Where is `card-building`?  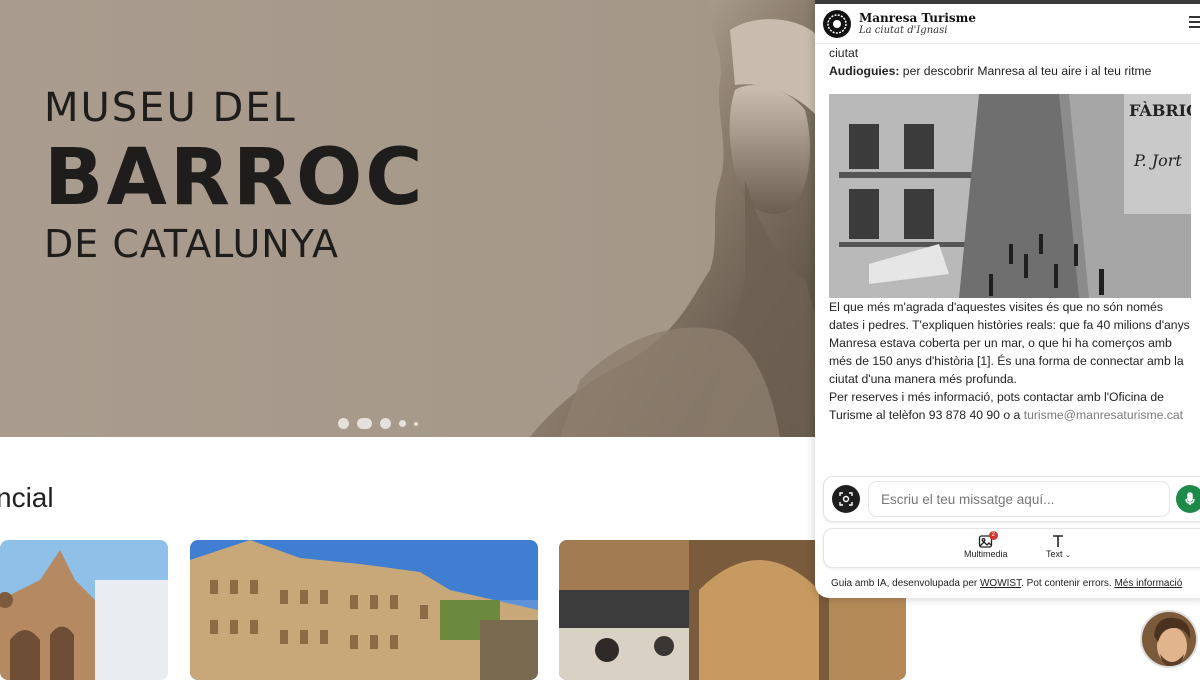 card-building is located at coordinates (364, 610).